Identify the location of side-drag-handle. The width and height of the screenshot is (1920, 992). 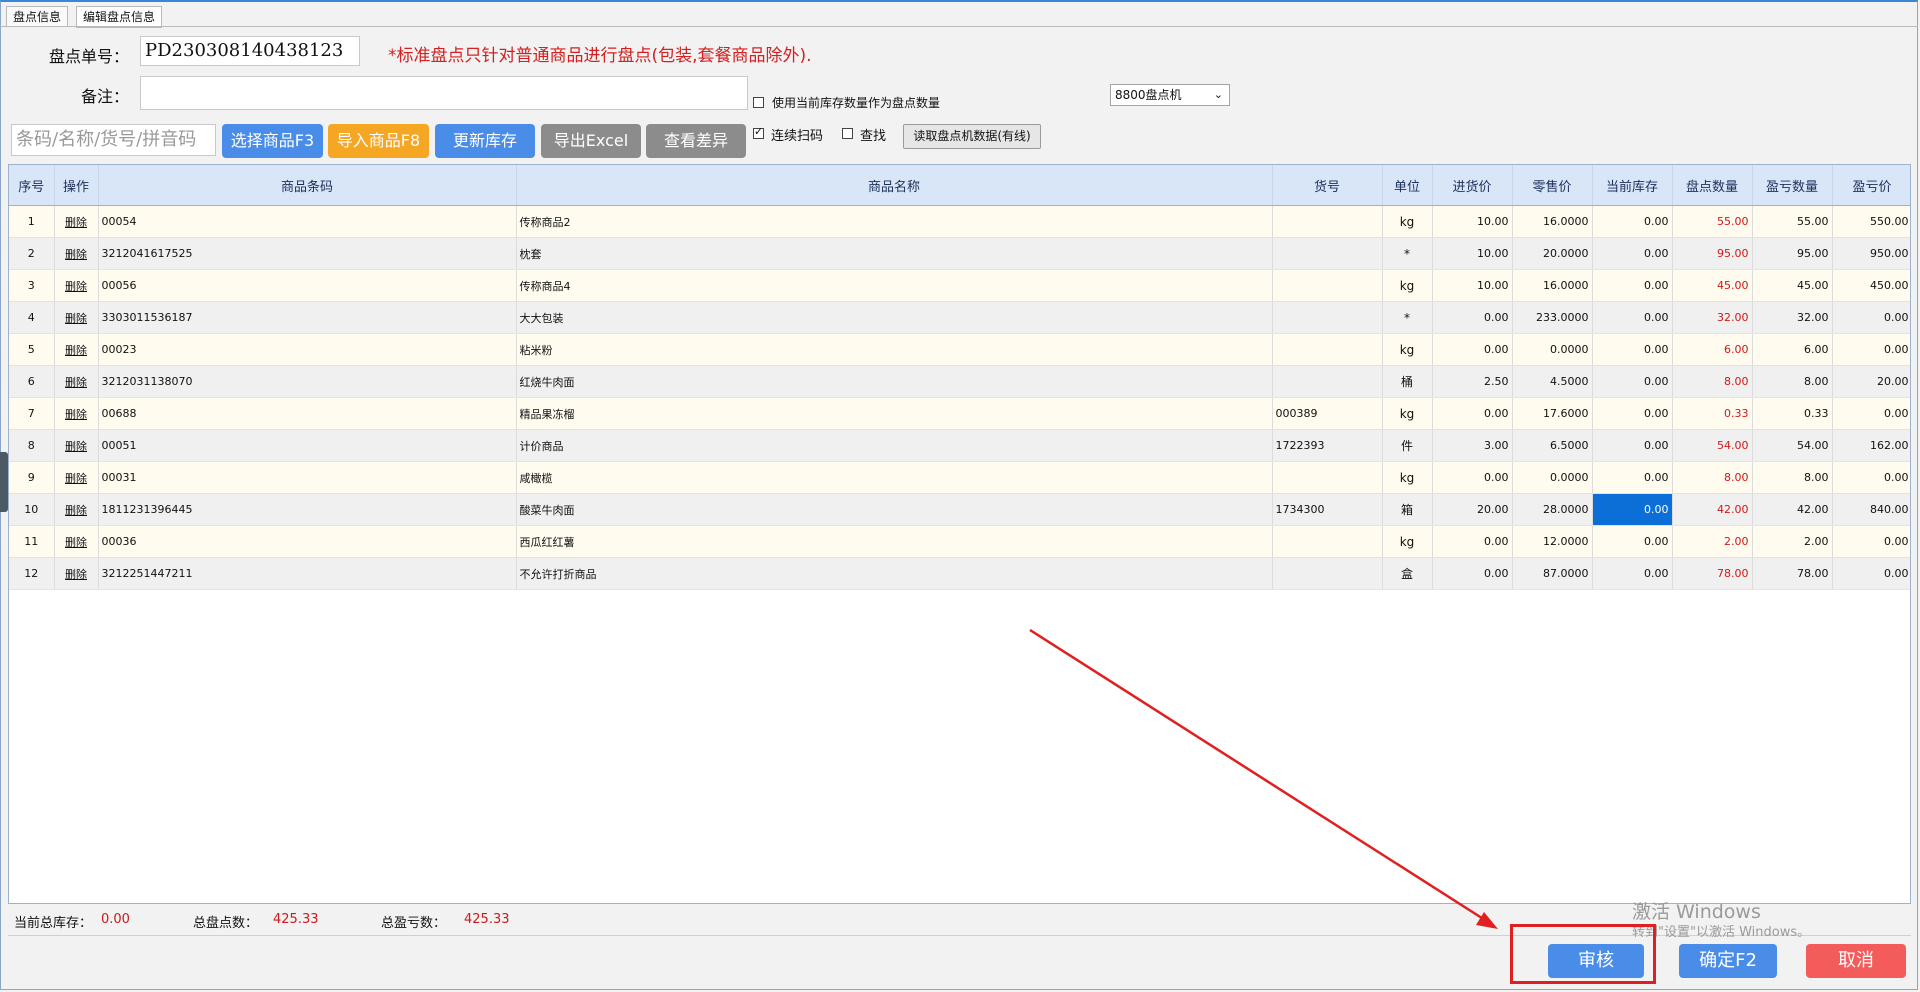
(4, 482).